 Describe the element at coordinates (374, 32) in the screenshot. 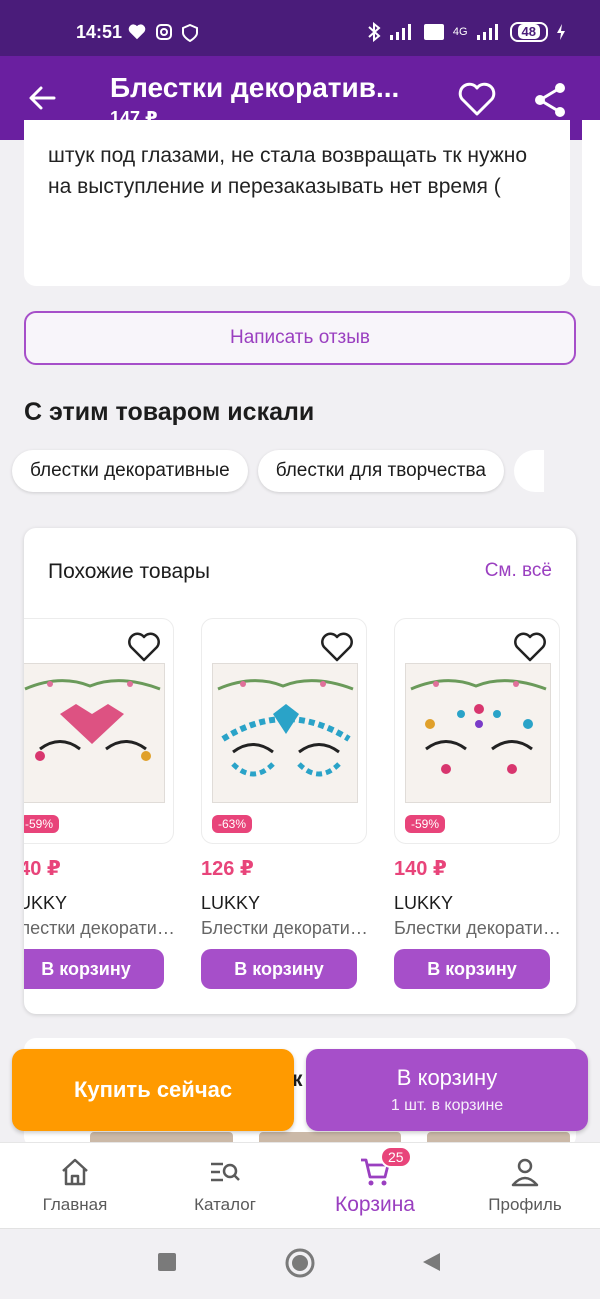

I see `bluetooth-icon` at that location.